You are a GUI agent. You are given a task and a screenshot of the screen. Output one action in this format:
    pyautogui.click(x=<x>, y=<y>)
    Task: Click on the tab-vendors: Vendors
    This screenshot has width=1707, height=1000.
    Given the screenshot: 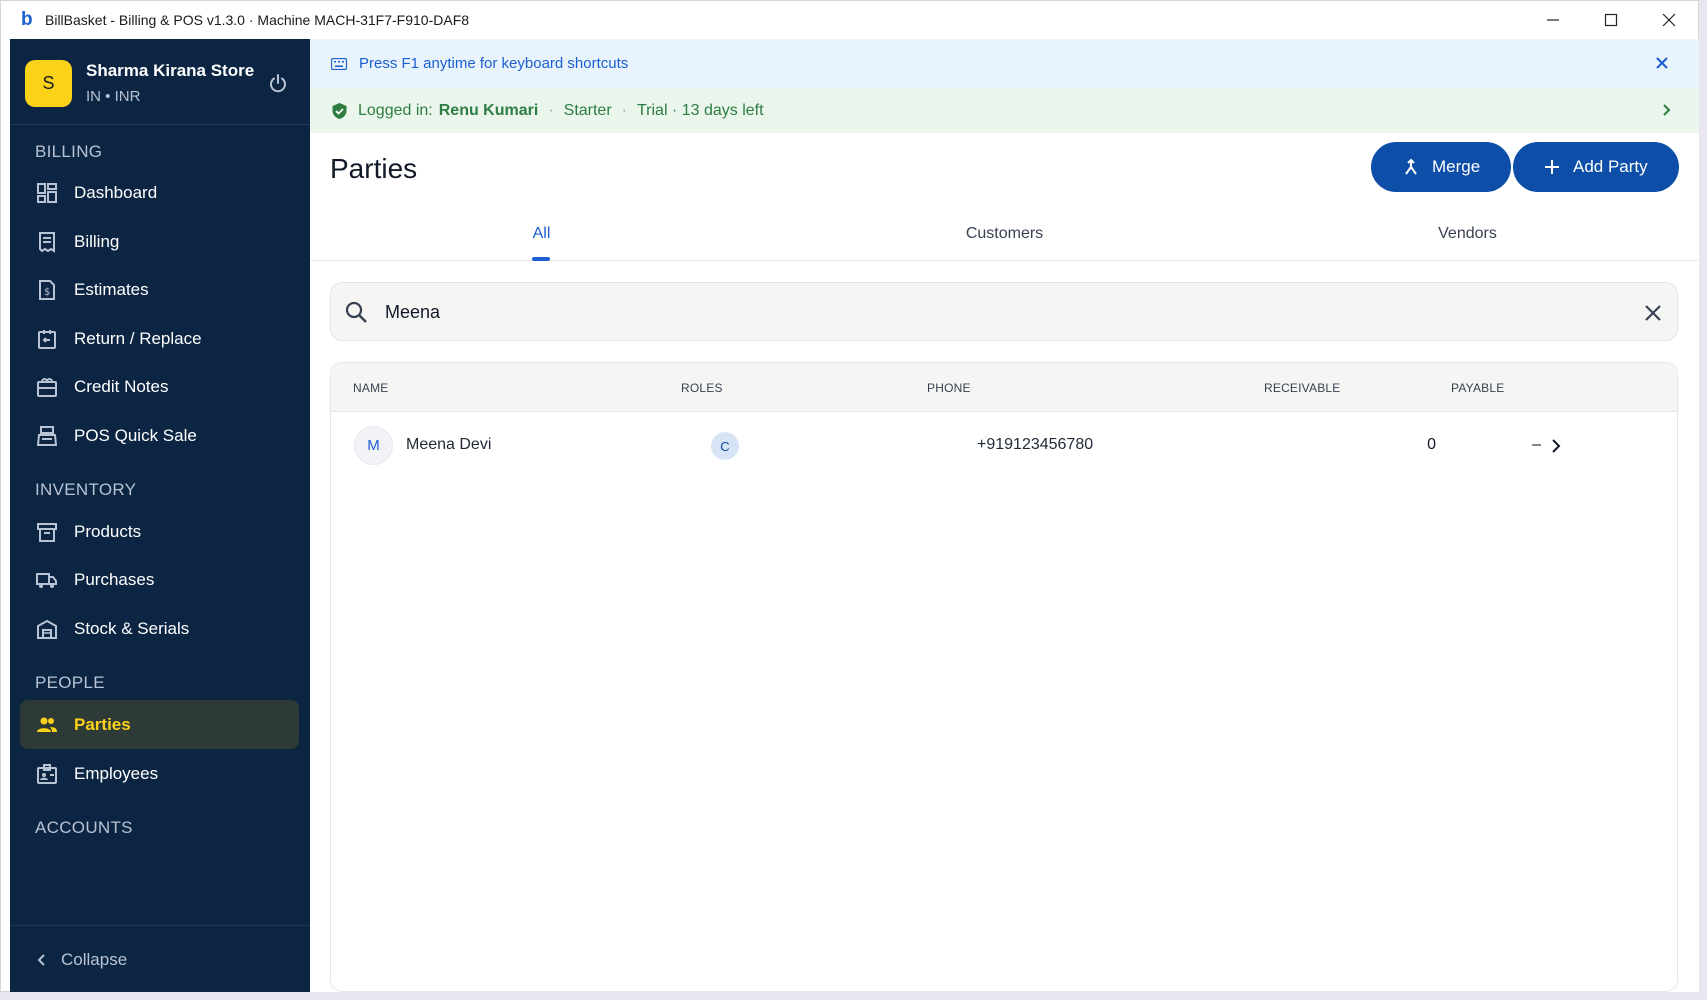 What is the action you would take?
    pyautogui.click(x=1467, y=234)
    